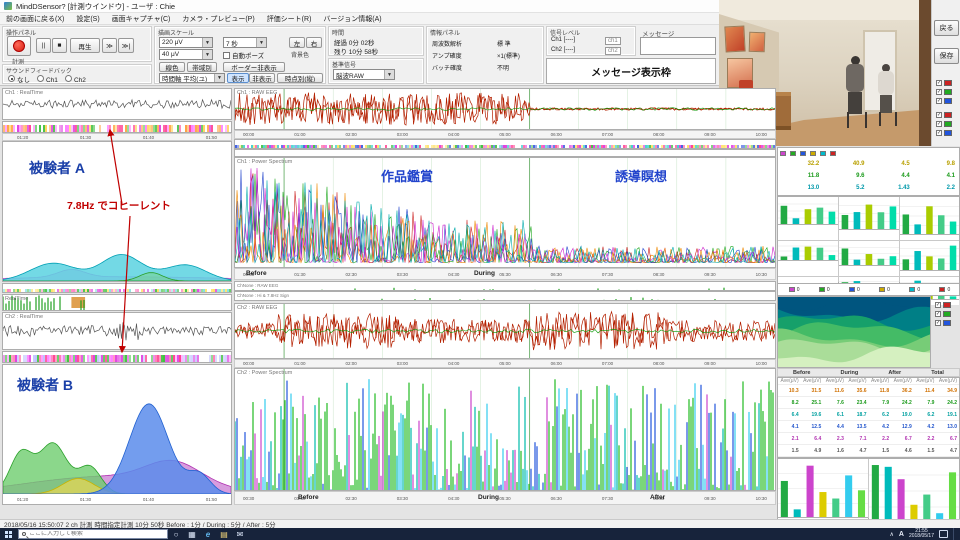  Describe the element at coordinates (208, 534) in the screenshot. I see `edge-icon: e` at that location.